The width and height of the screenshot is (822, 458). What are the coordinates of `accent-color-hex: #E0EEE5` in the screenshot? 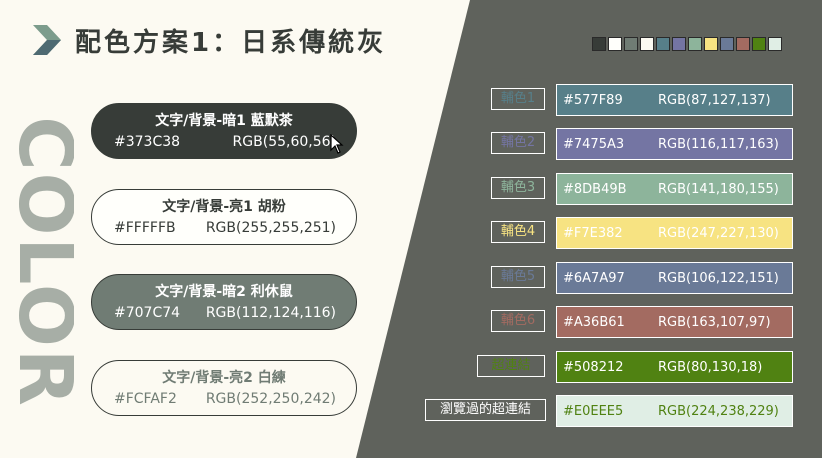 It's located at (593, 411).